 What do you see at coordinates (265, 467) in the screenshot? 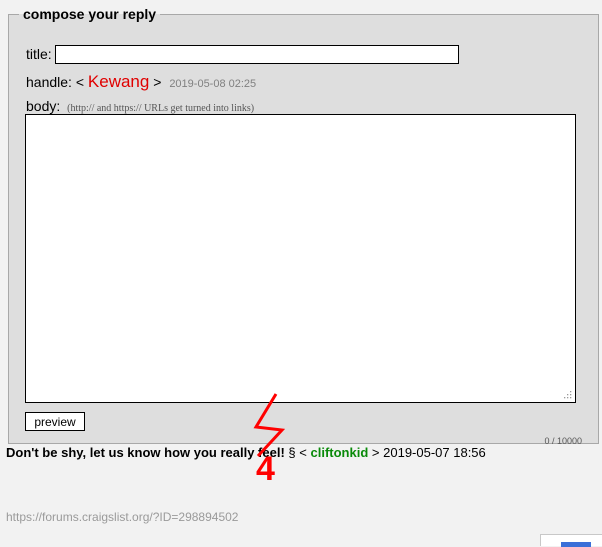
I see `annotation-number: 4` at bounding box center [265, 467].